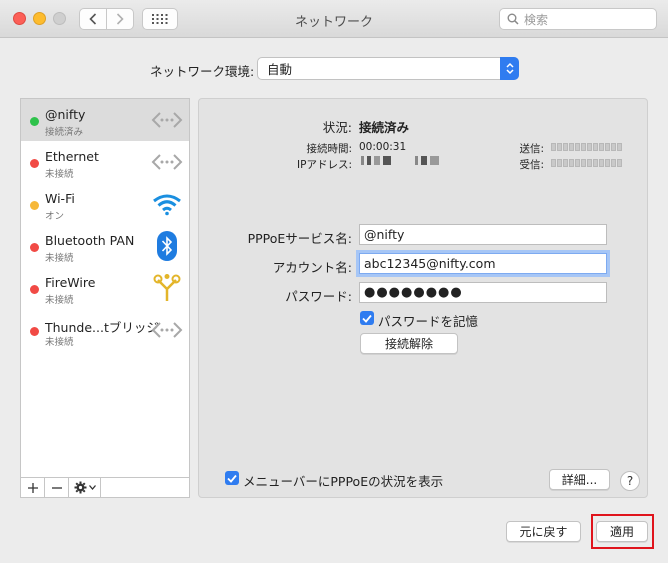 Image resolution: width=668 pixels, height=563 pixels. Describe the element at coordinates (105, 162) in the screenshot. I see `service-item-ethernet: Ethernet 未接続` at that location.